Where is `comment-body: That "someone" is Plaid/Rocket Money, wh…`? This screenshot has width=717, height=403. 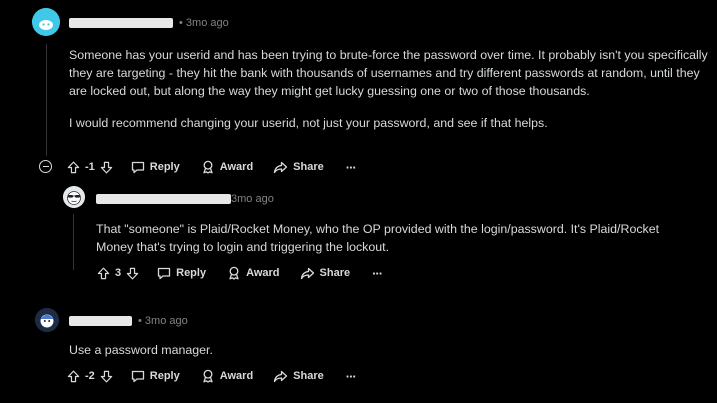
comment-body: That "someone" is Plaid/Rocket Money, wh… is located at coordinates (396, 238).